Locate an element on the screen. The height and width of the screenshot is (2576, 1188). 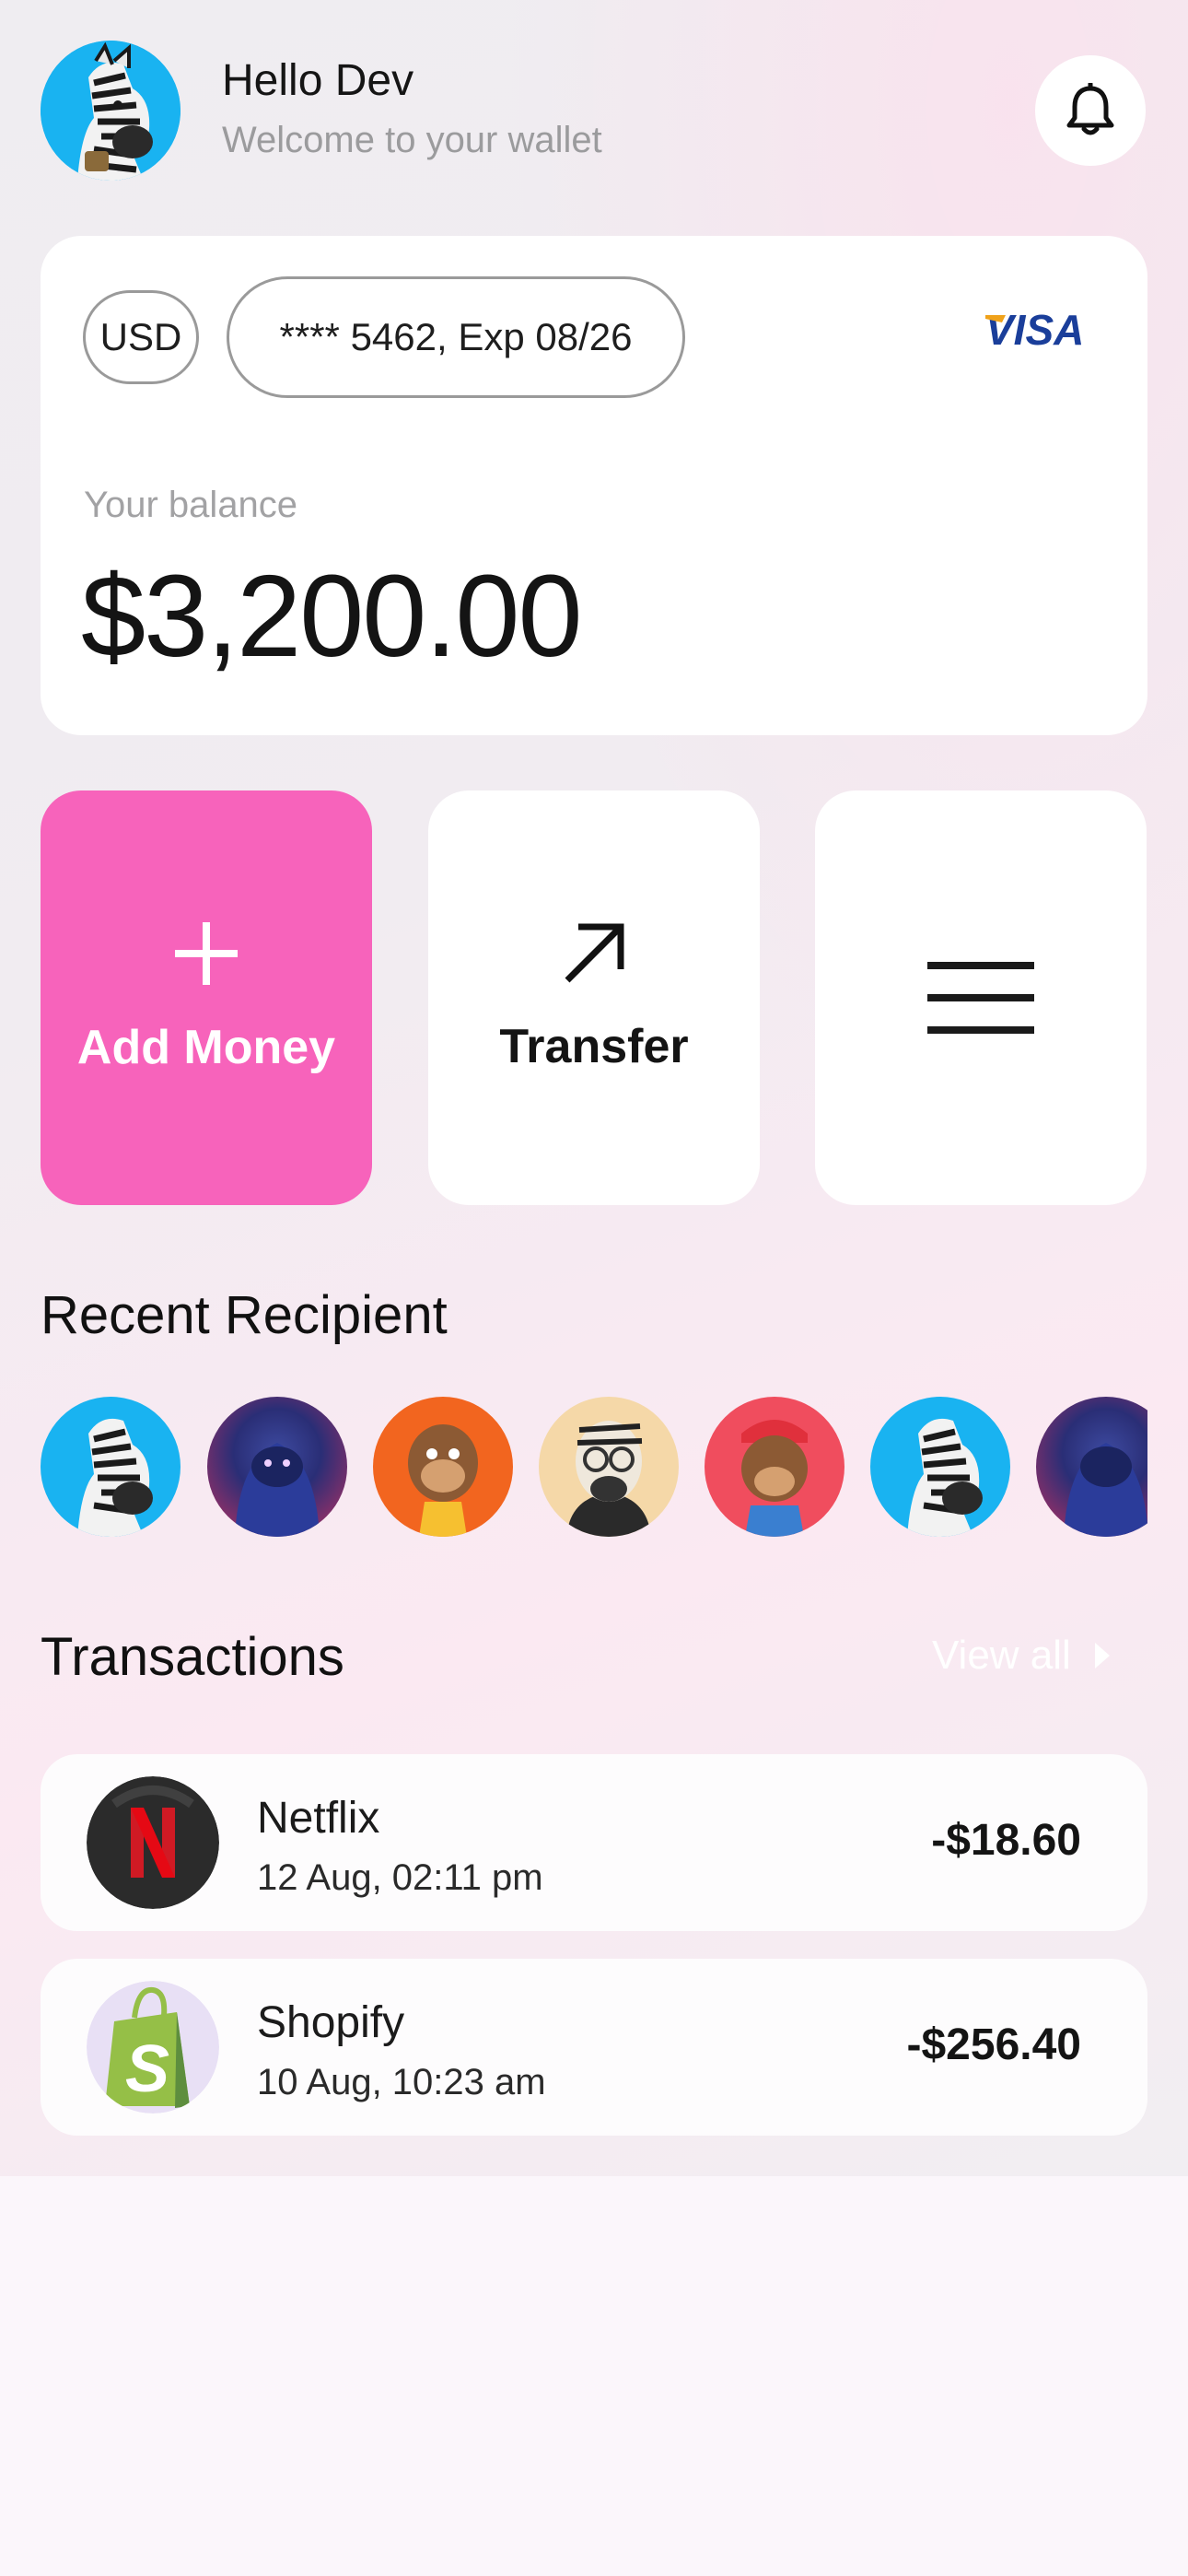
greeting-title: Hello Dev is located at coordinates (318, 80).